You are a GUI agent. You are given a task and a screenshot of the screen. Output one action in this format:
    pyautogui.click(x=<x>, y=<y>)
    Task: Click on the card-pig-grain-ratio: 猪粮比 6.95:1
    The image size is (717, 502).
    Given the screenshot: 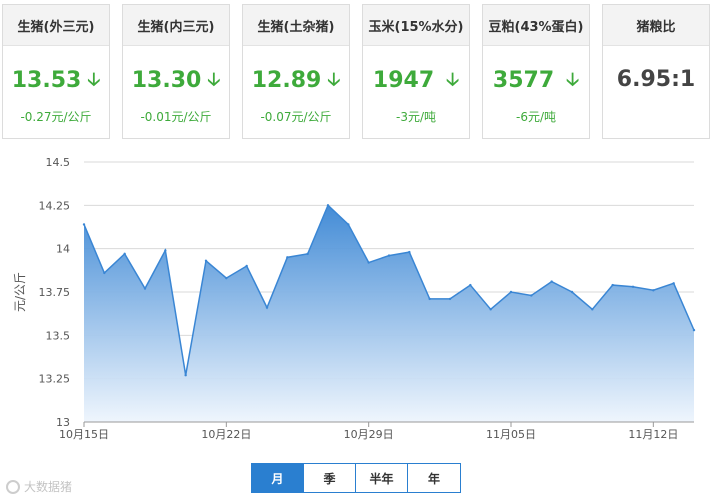 What is the action you would take?
    pyautogui.click(x=656, y=71)
    